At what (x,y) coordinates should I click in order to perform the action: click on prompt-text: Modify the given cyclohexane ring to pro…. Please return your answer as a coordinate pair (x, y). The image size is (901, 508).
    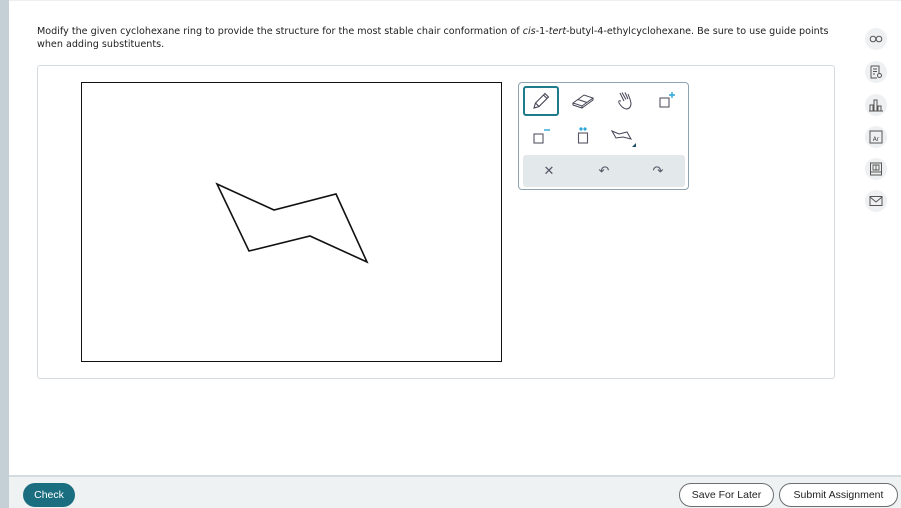
    Looking at the image, I should click on (280, 31).